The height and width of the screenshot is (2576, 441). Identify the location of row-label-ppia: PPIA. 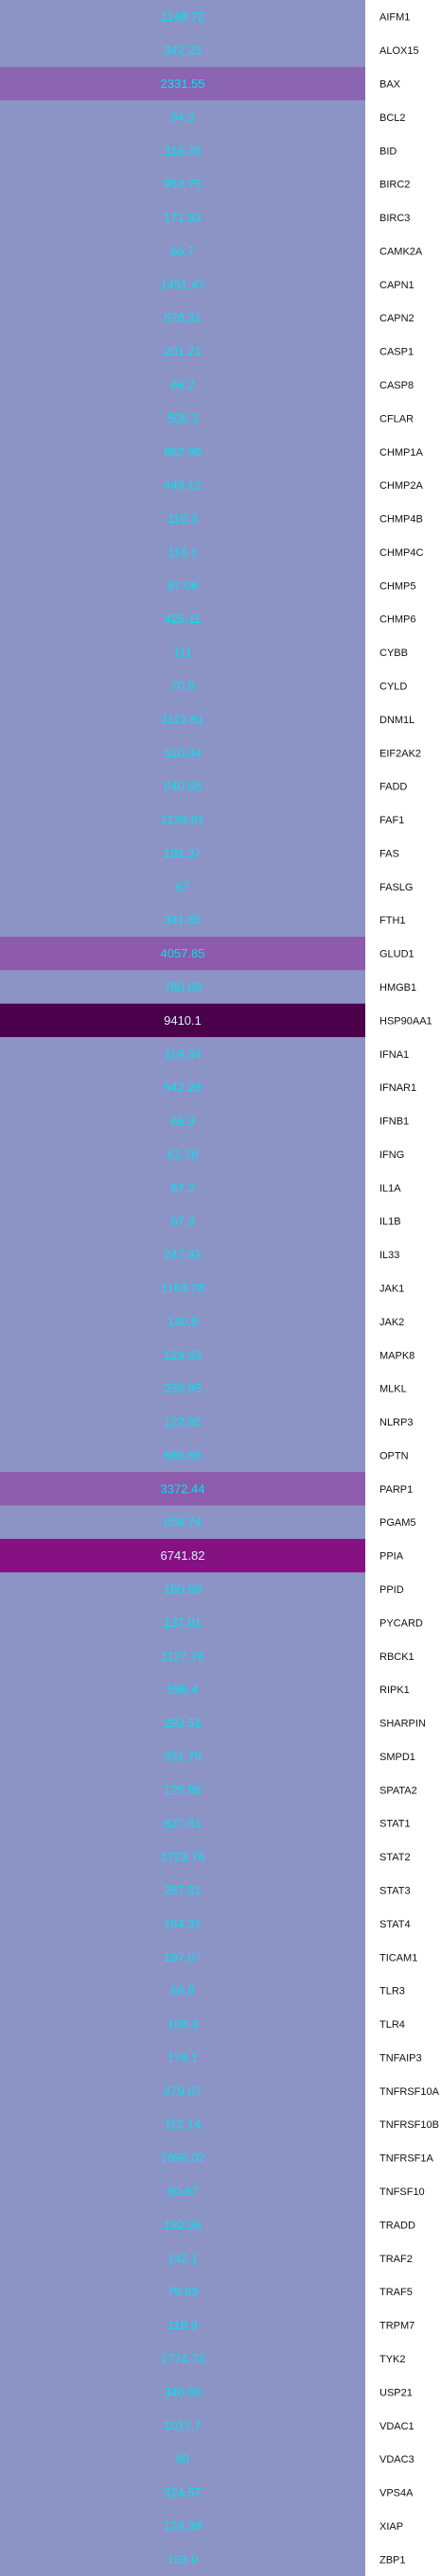
(391, 1557).